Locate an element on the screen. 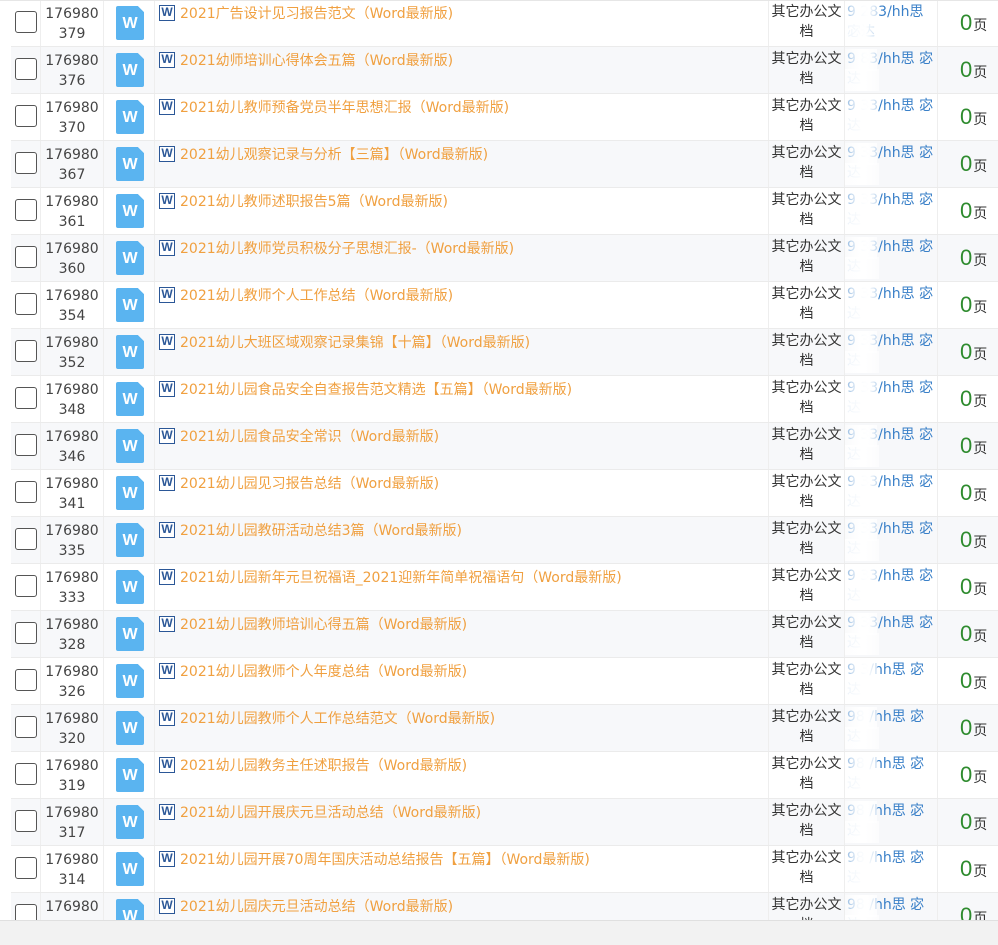 Image resolution: width=998 pixels, height=945 pixels. document-title-link: 2021幼儿园教研活动总结3篇（Word最新版) is located at coordinates (472, 531).